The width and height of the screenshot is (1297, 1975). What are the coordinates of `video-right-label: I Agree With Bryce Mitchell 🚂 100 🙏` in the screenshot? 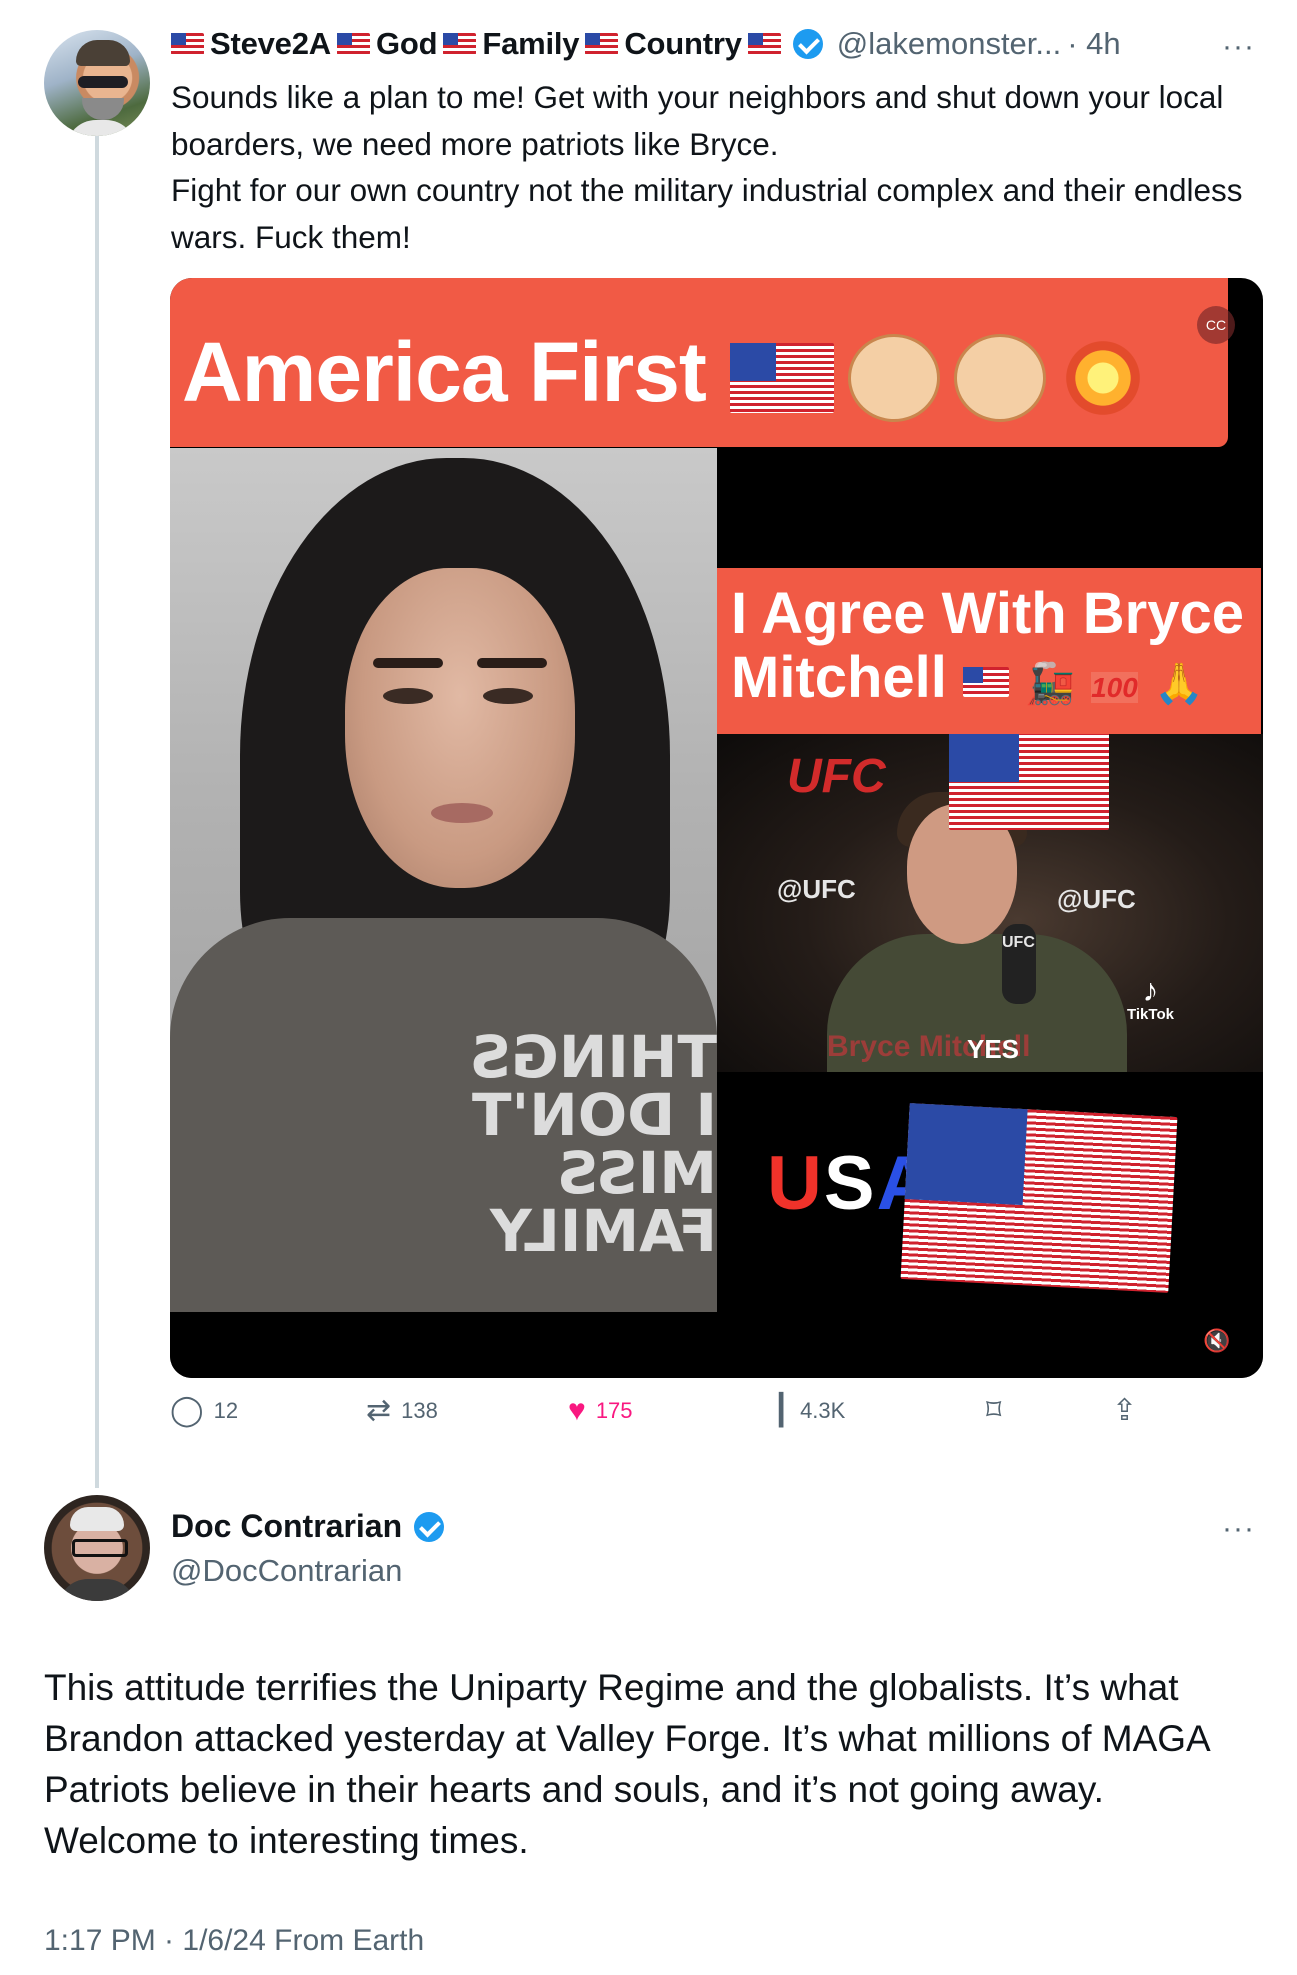 It's located at (989, 651).